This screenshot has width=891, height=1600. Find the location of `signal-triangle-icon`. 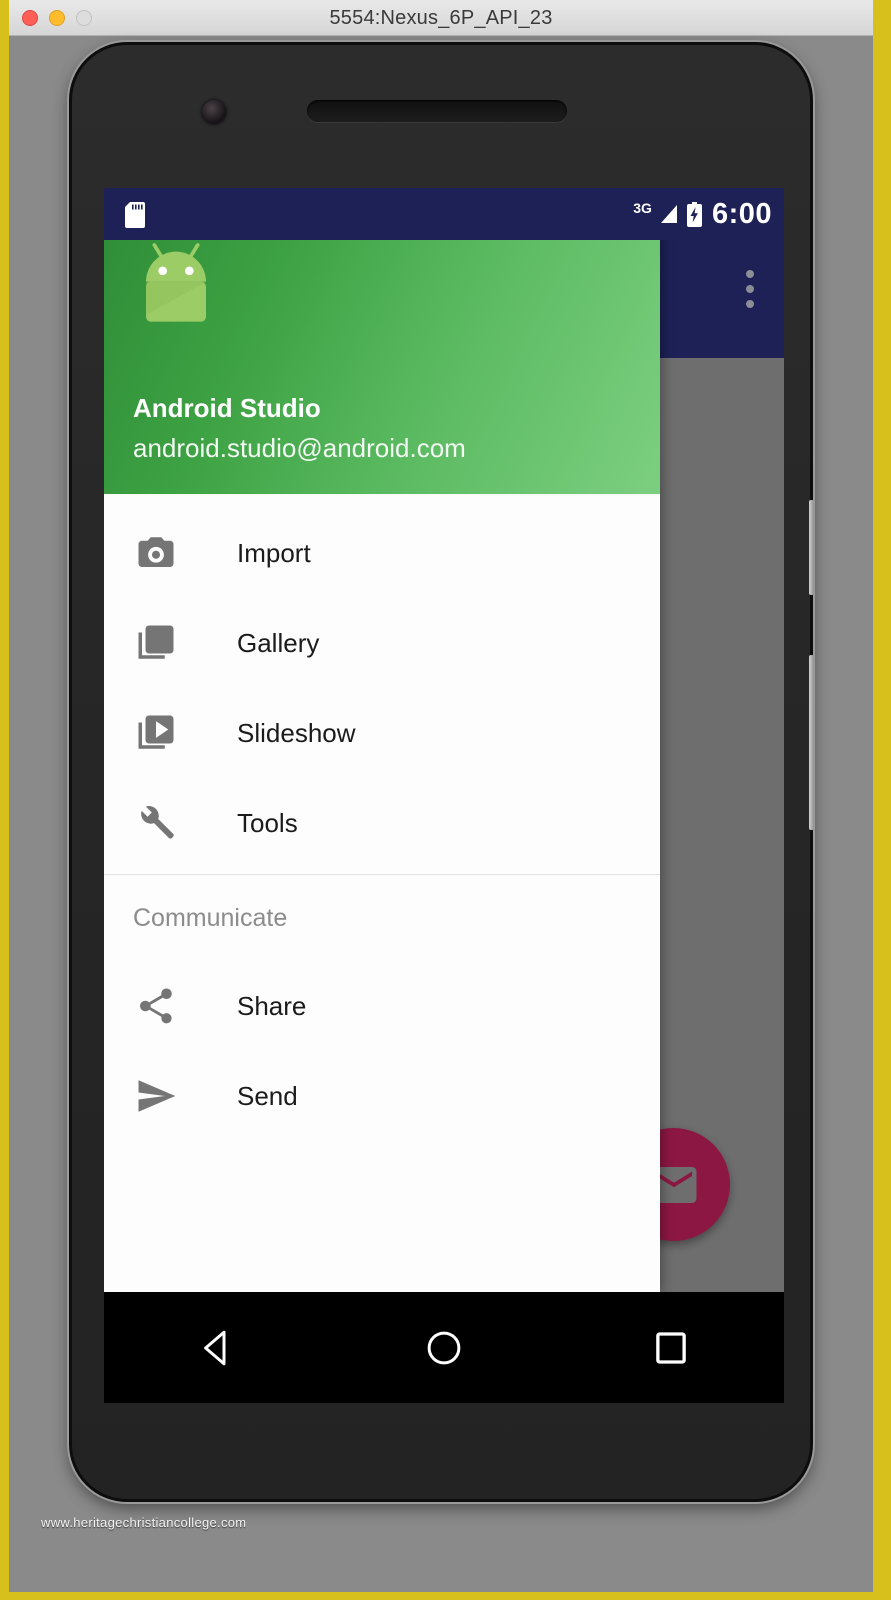

signal-triangle-icon is located at coordinates (668, 214).